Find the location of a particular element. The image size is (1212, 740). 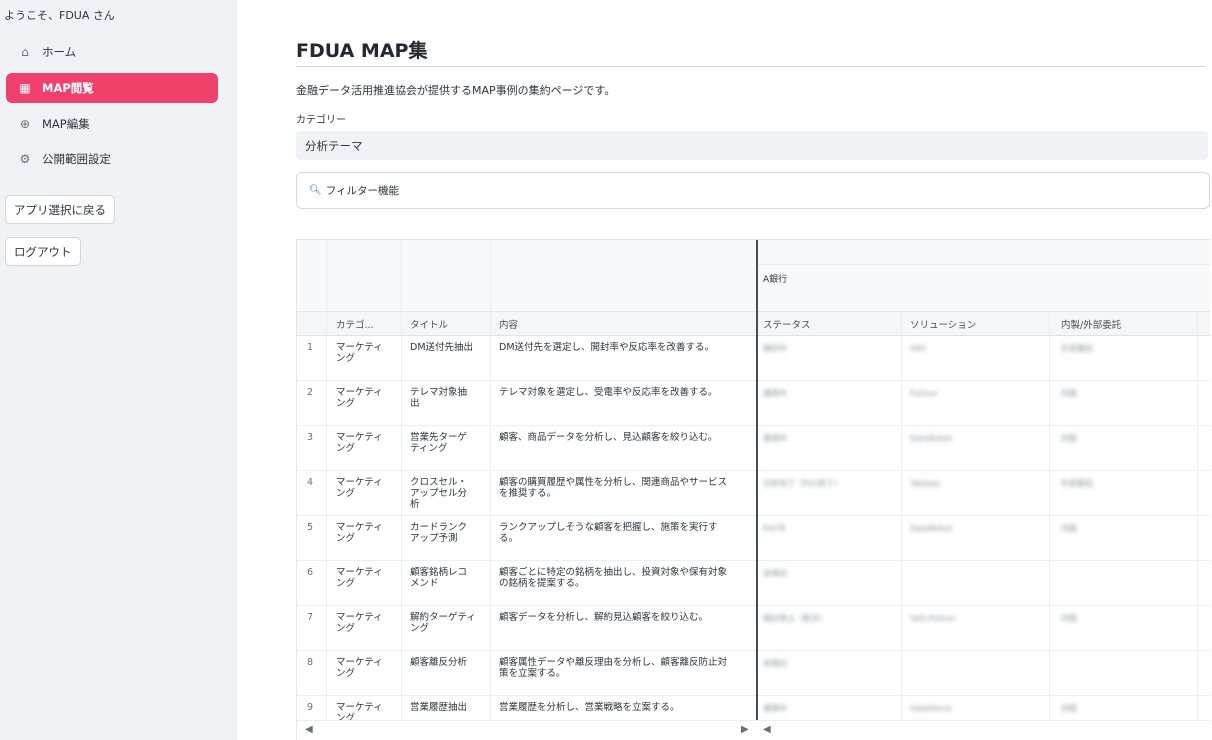

cell-solution: Tableau is located at coordinates (925, 483).